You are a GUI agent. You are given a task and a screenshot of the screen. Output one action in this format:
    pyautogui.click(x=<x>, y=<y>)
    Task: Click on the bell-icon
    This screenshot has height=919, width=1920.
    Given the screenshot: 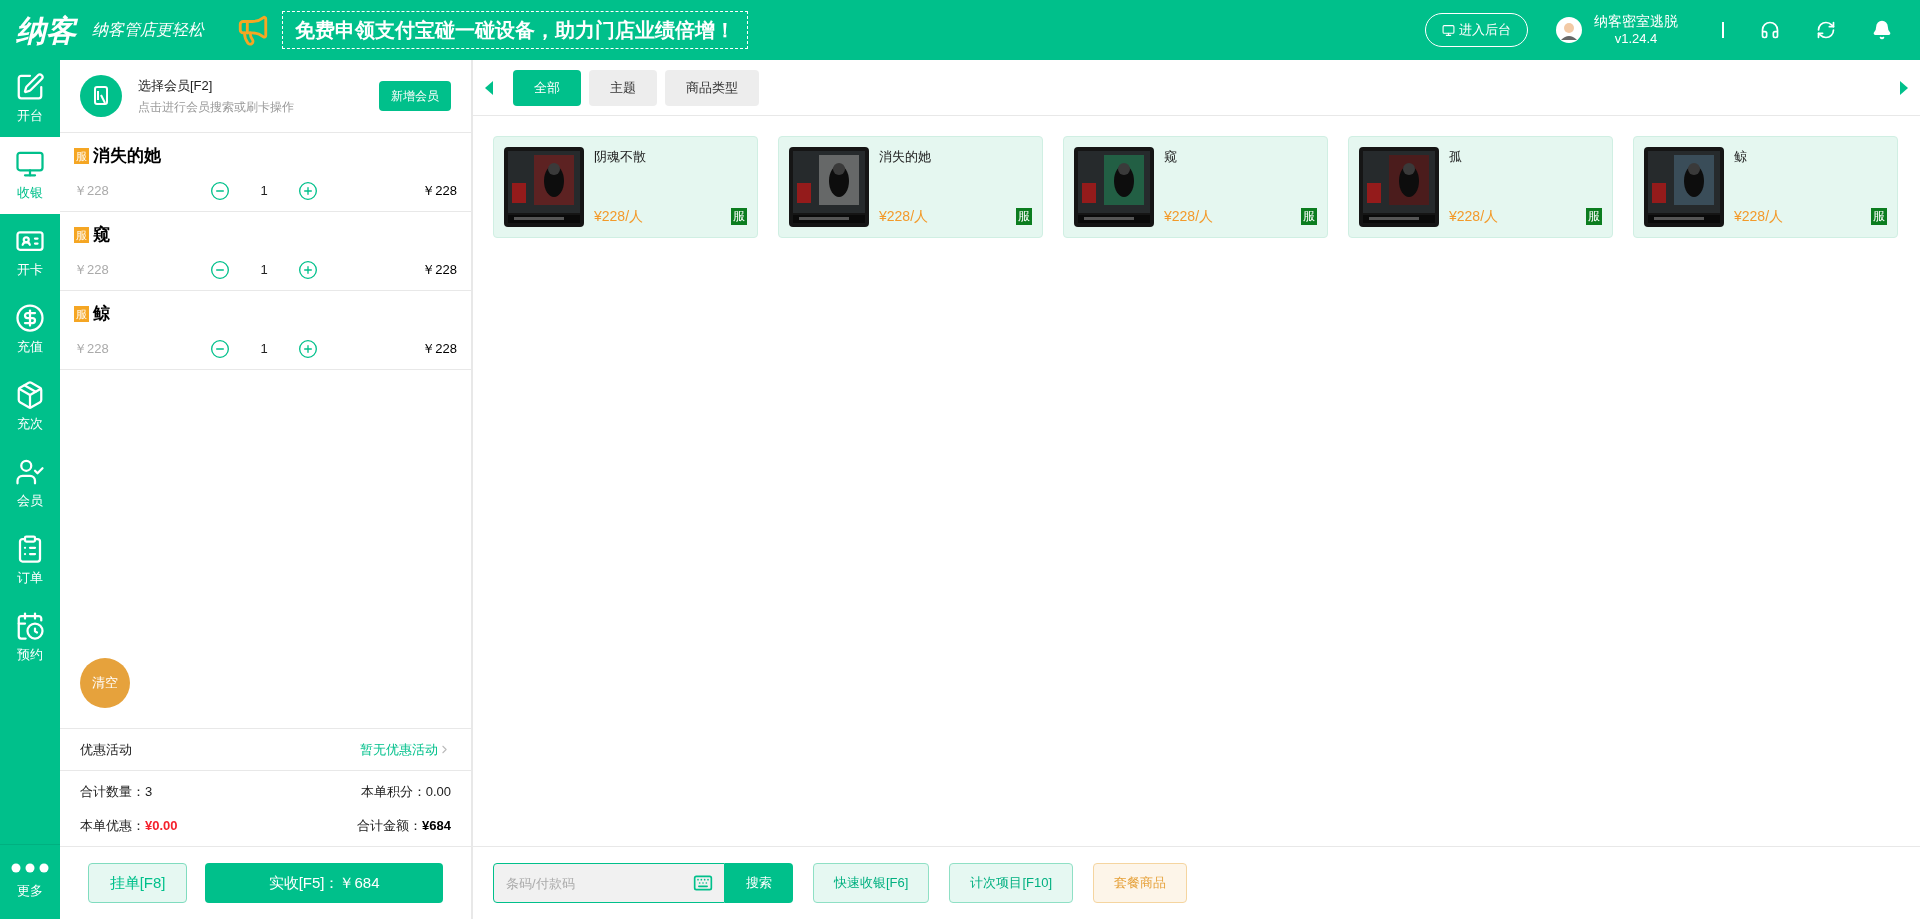 What is the action you would take?
    pyautogui.click(x=1882, y=30)
    